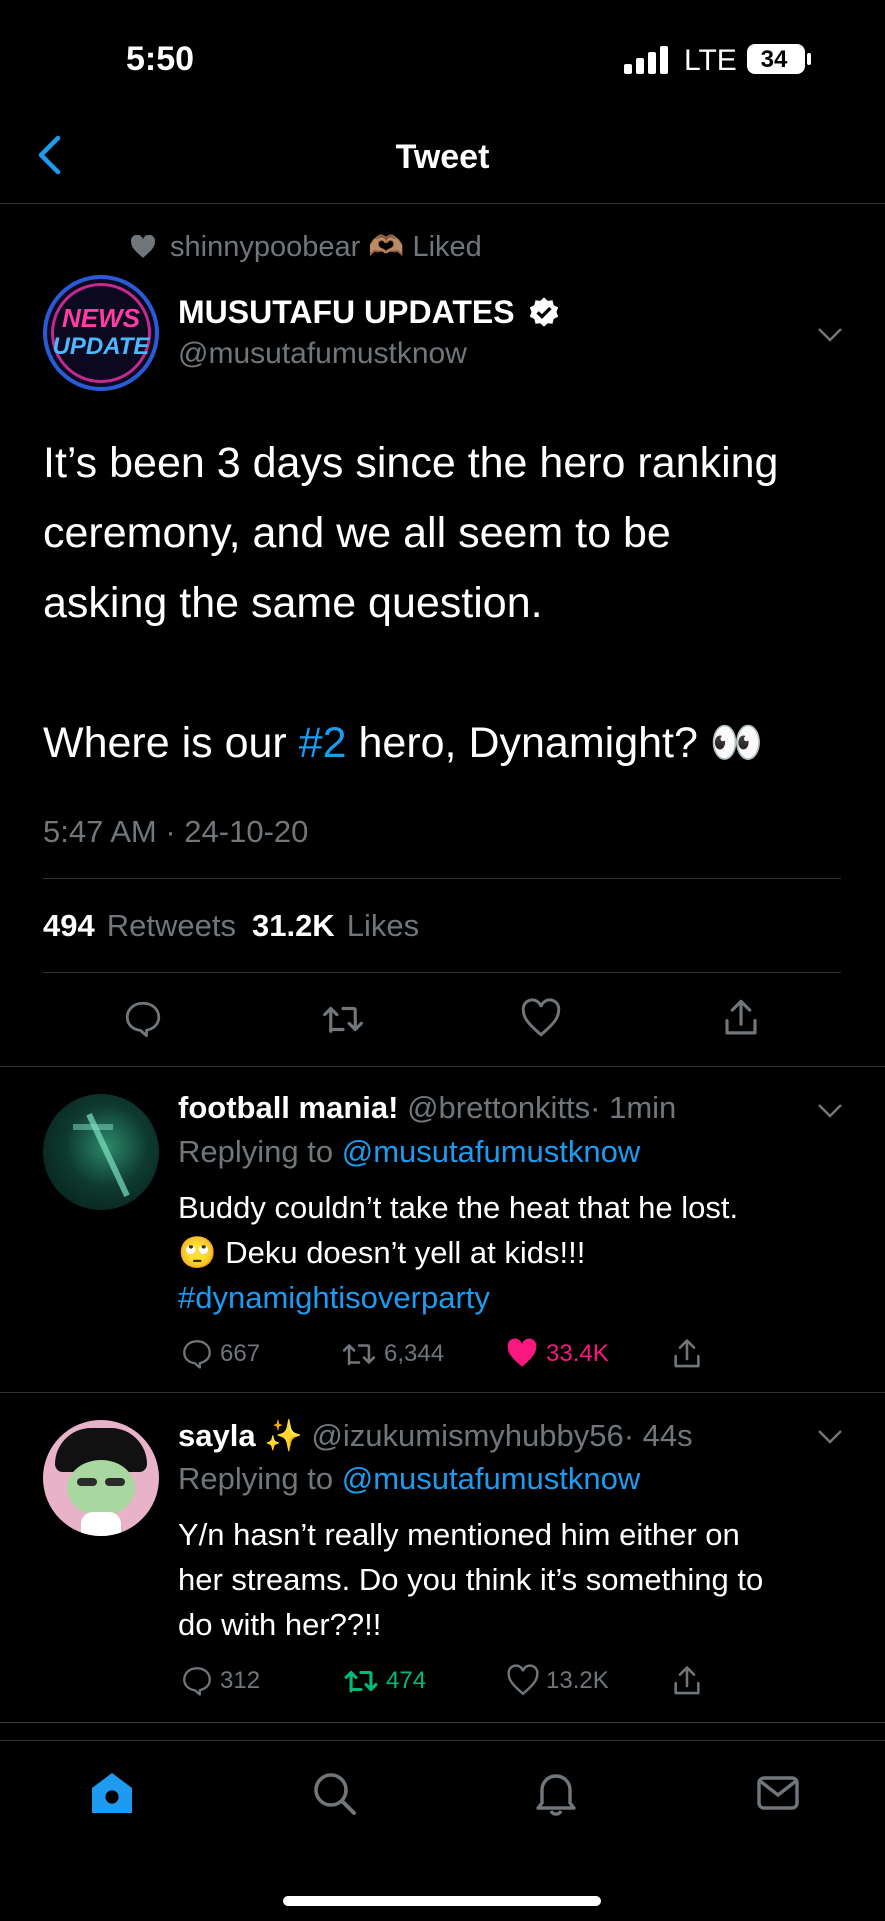 The width and height of the screenshot is (885, 1921). Describe the element at coordinates (498, 1107) in the screenshot. I see `reply-author-handle: @brettonkitts` at that location.